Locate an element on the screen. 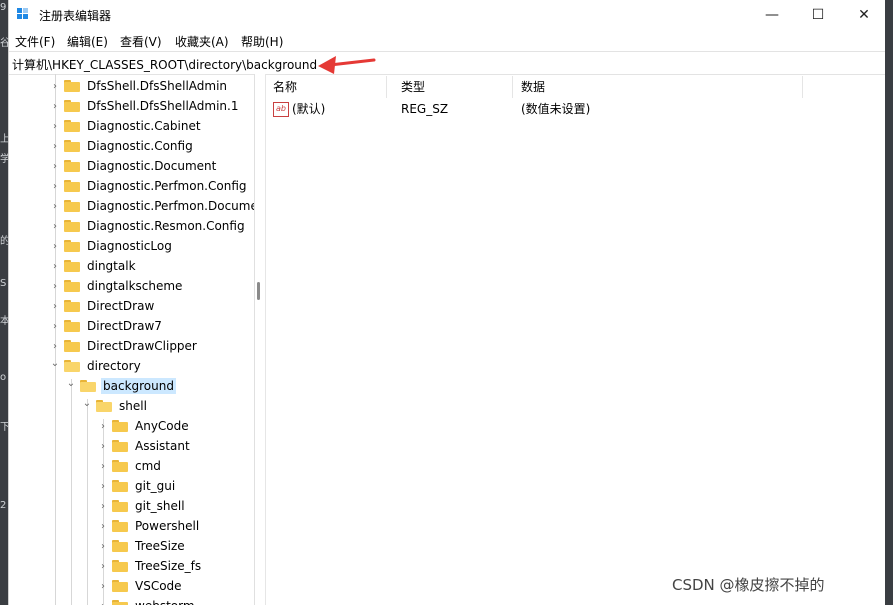 The image size is (893, 605). tree-node-label: webstorm is located at coordinates (165, 601).